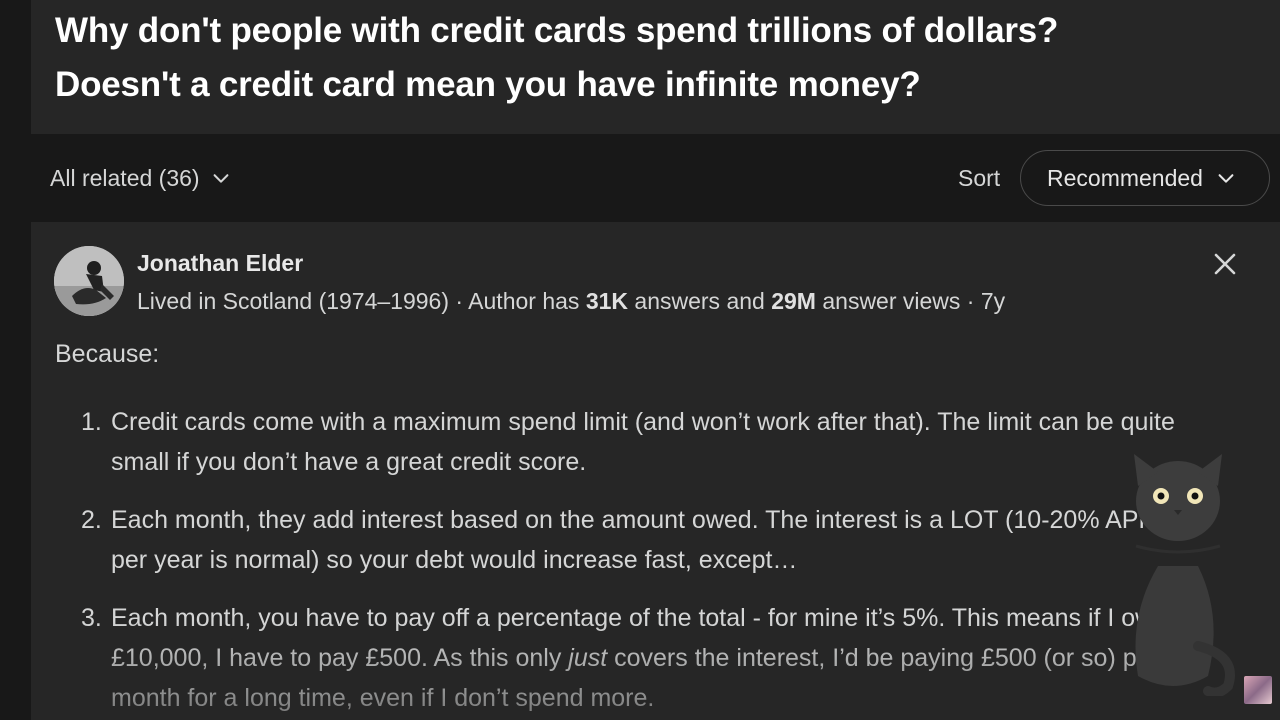  I want to click on filter-bar: All related (36) Sort Recommended, so click(640, 178).